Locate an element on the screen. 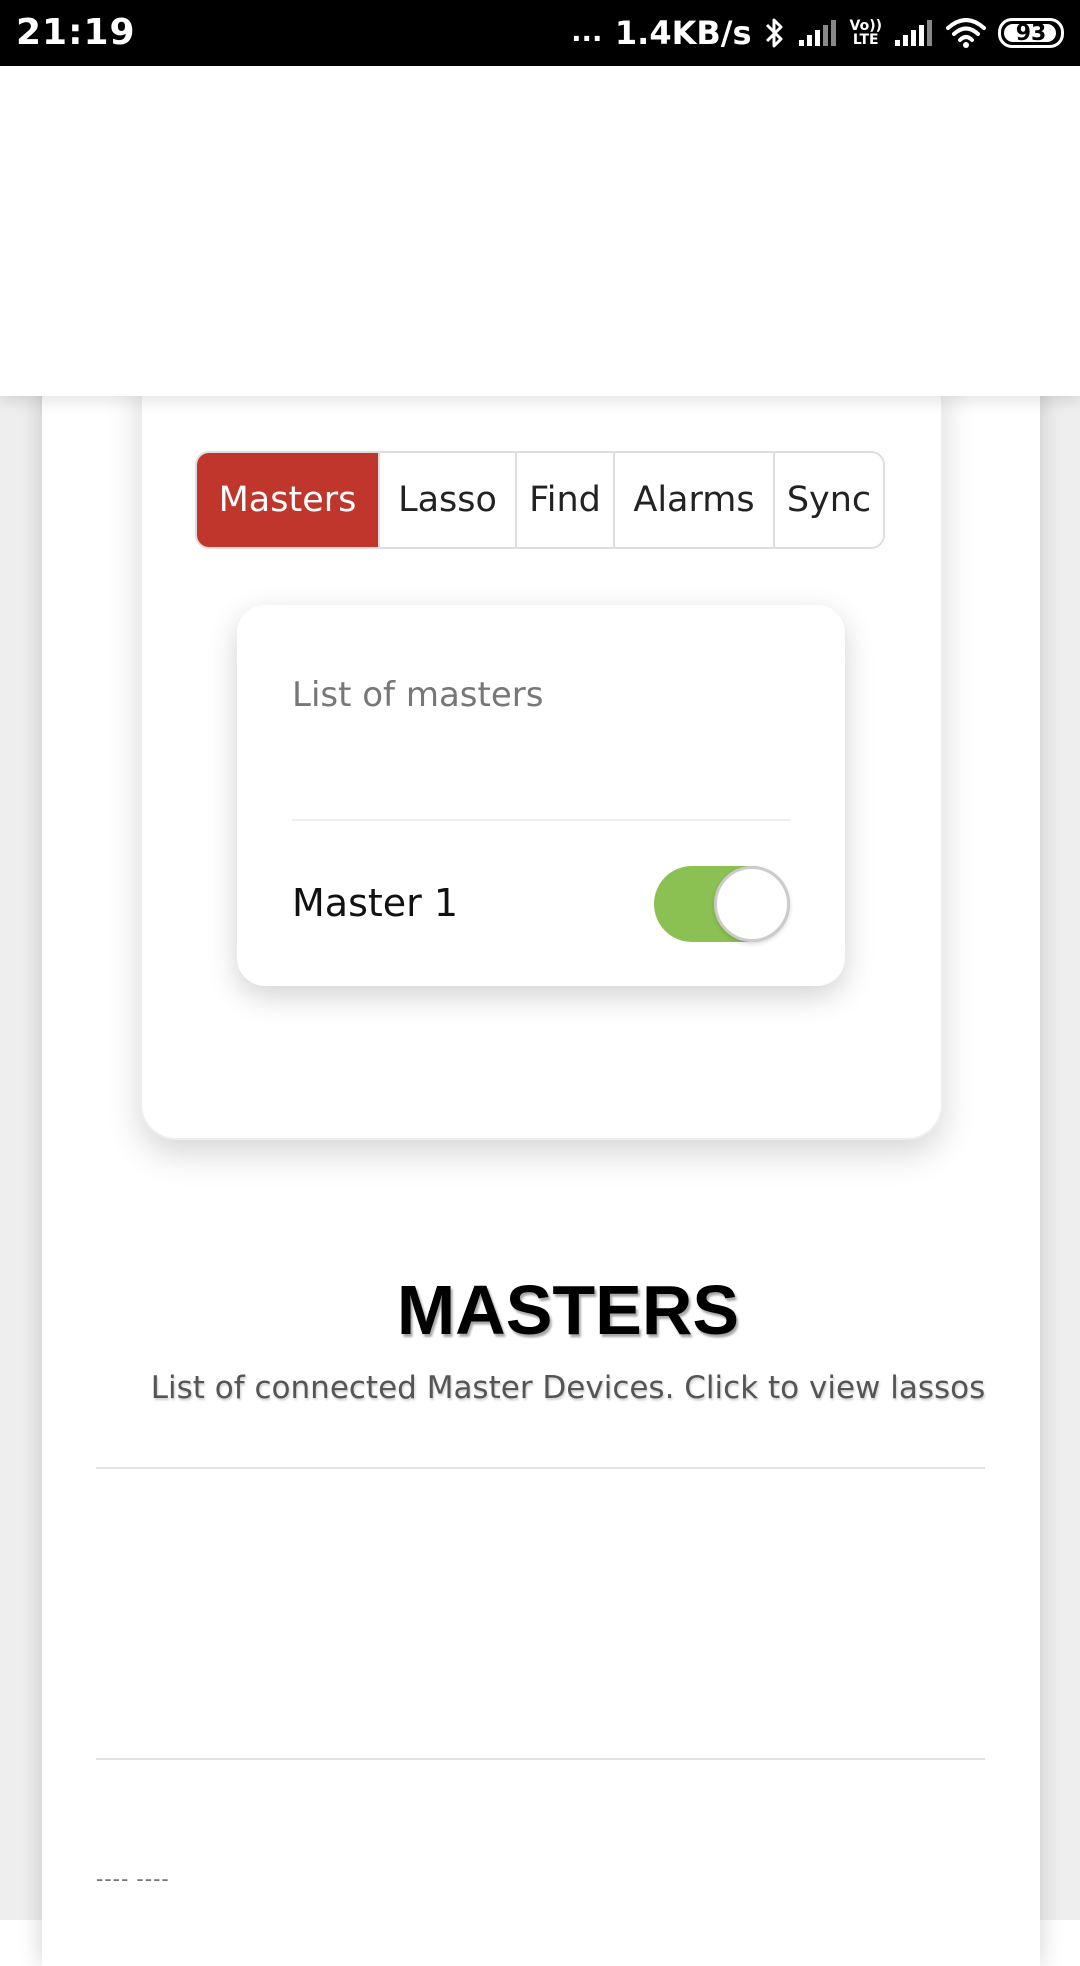  master-toggle is located at coordinates (722, 904).